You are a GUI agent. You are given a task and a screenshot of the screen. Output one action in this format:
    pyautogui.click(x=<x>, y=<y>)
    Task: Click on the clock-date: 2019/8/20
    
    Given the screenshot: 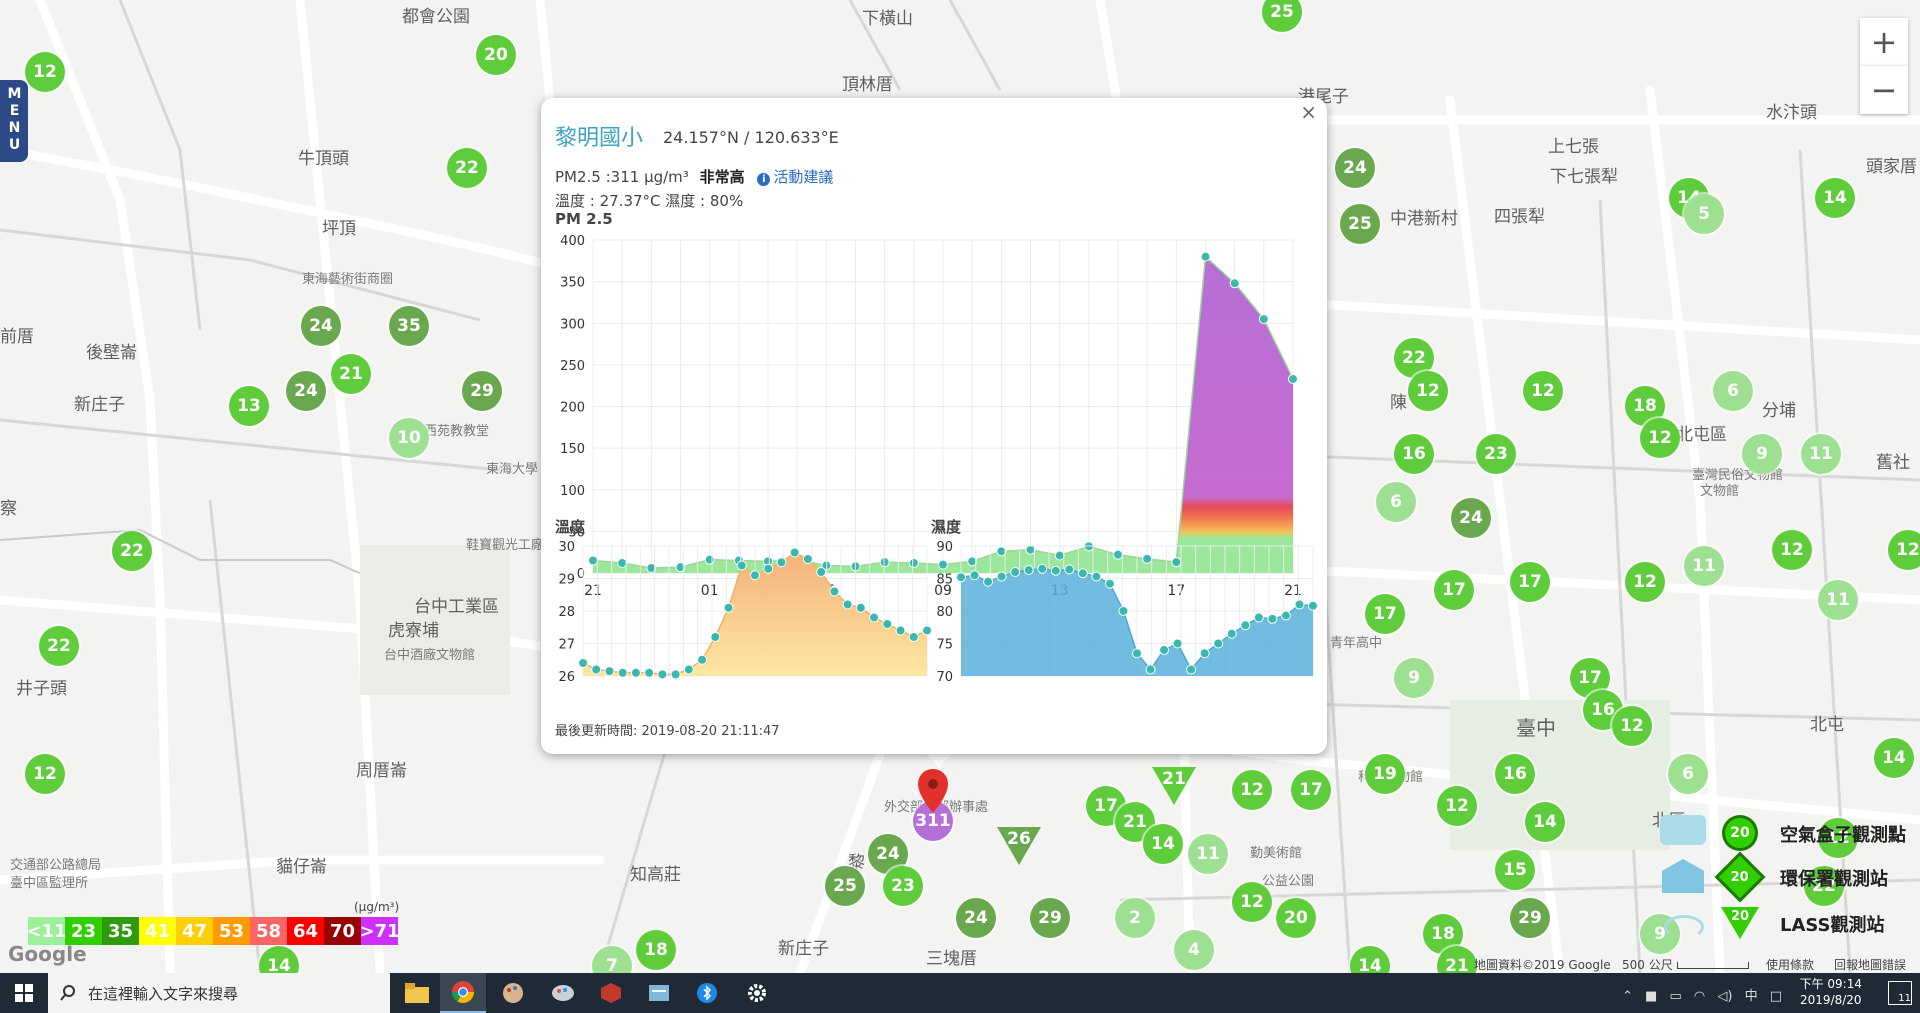 What is the action you would take?
    pyautogui.click(x=1831, y=1000)
    